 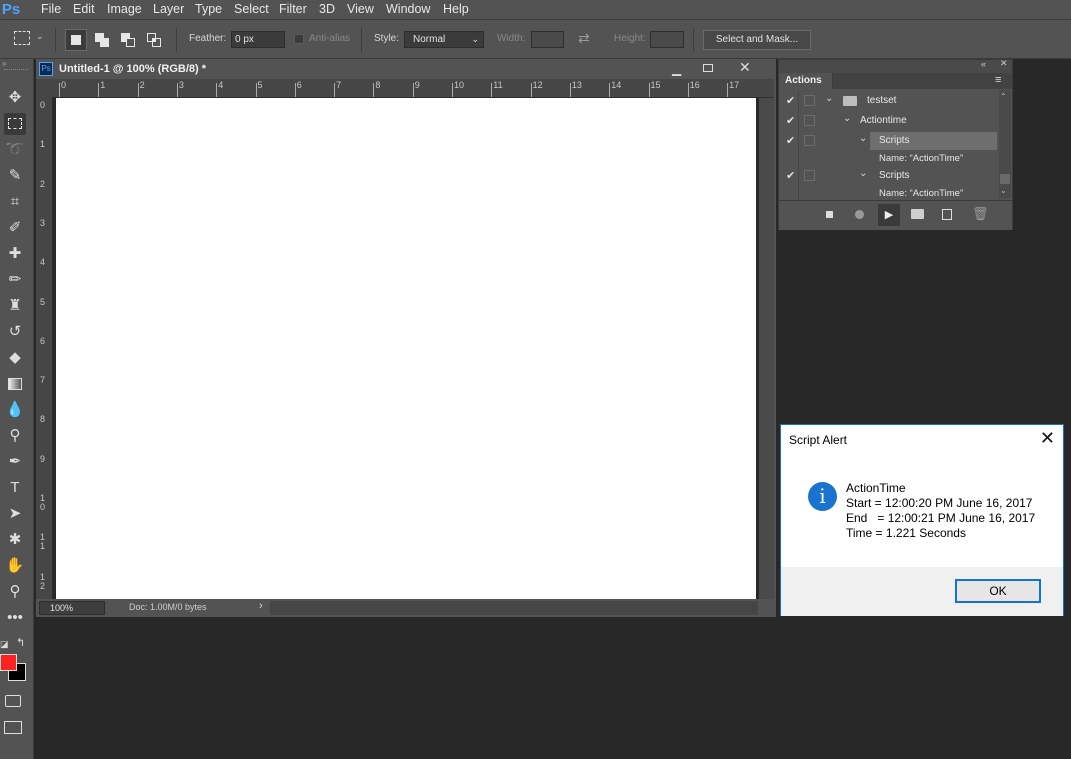 I want to click on height-input, so click(x=667, y=39).